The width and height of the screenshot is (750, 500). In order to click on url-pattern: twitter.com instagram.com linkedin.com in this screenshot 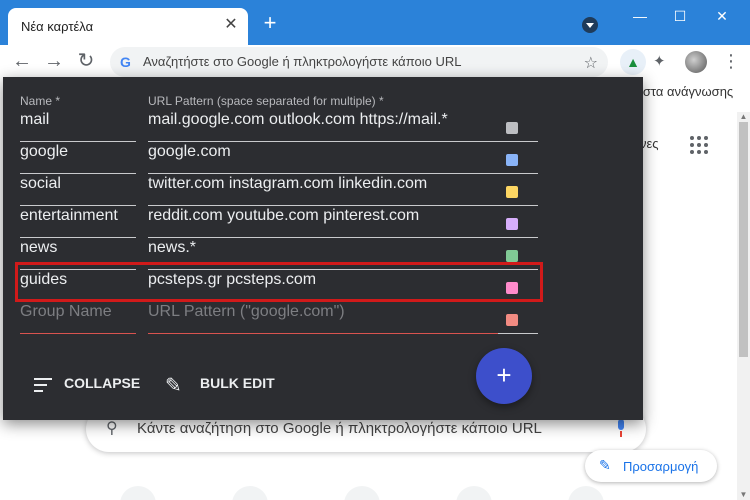, I will do `click(288, 183)`.